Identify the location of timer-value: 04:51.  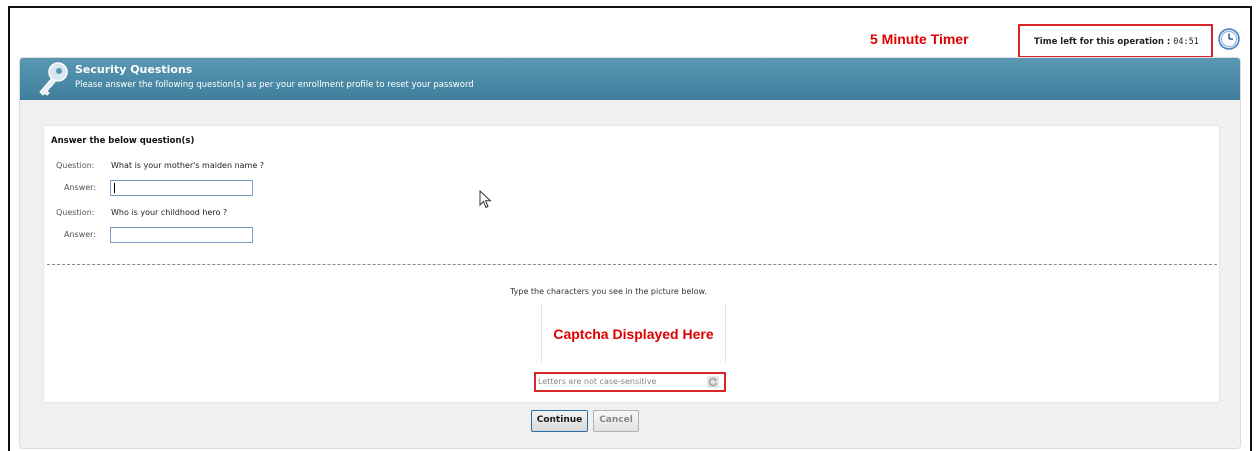
(1186, 42).